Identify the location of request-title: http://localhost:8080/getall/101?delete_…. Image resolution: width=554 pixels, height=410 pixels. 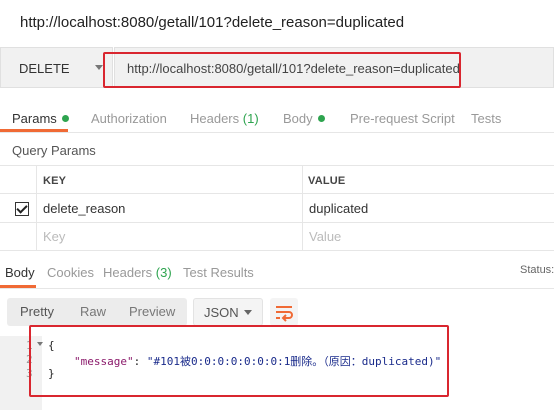
(212, 22).